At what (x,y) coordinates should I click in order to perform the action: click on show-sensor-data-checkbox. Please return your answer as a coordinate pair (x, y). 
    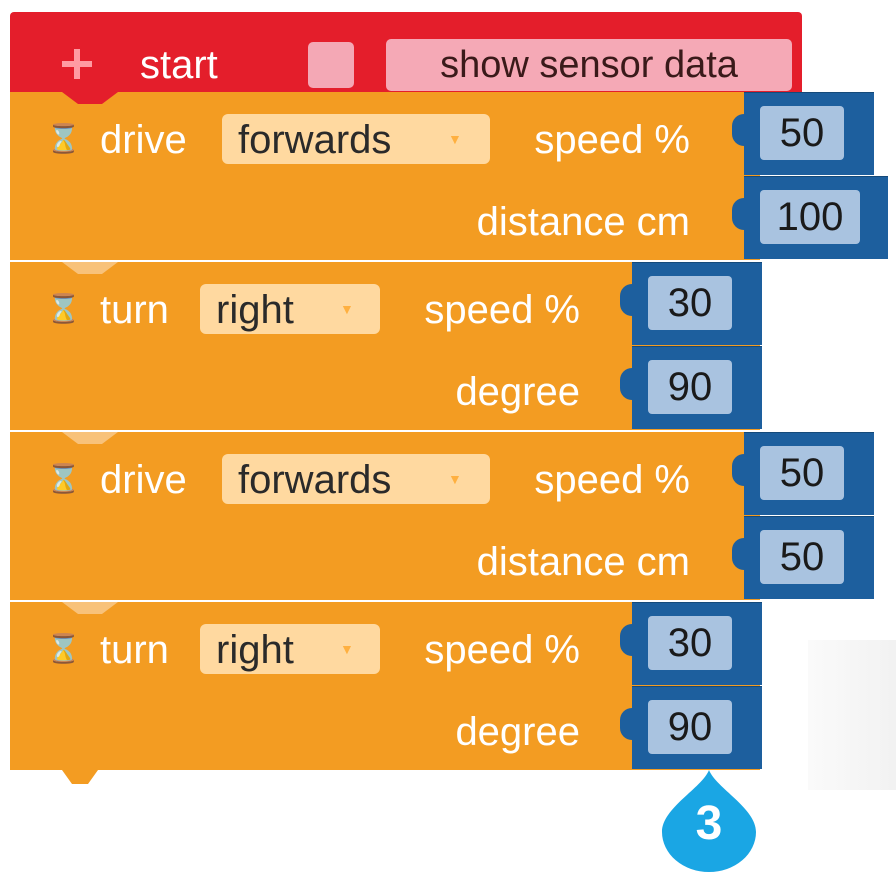
    Looking at the image, I should click on (331, 65).